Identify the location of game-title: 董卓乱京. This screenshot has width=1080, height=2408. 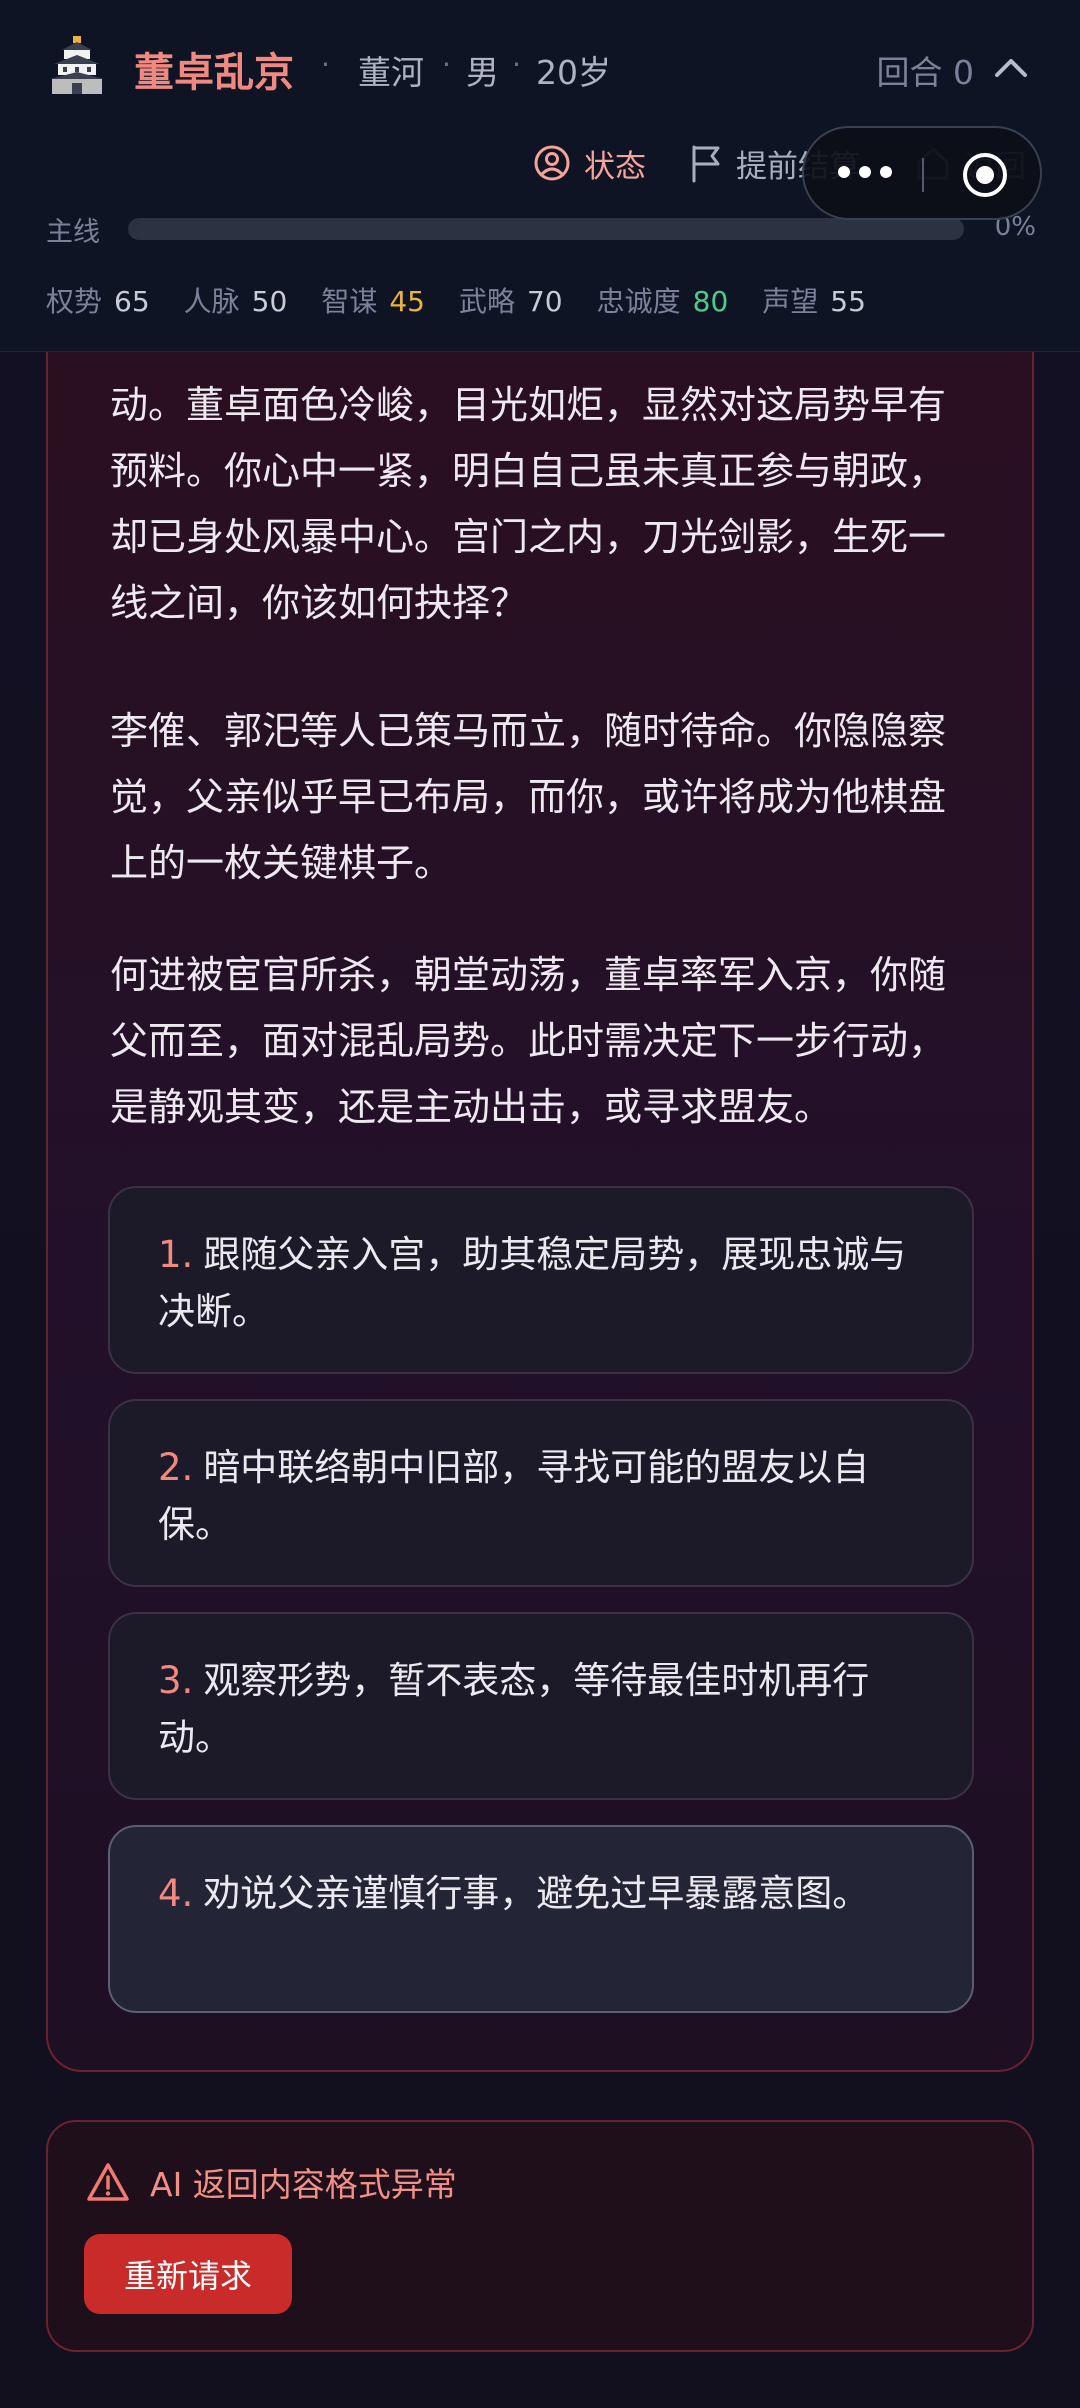
(214, 73).